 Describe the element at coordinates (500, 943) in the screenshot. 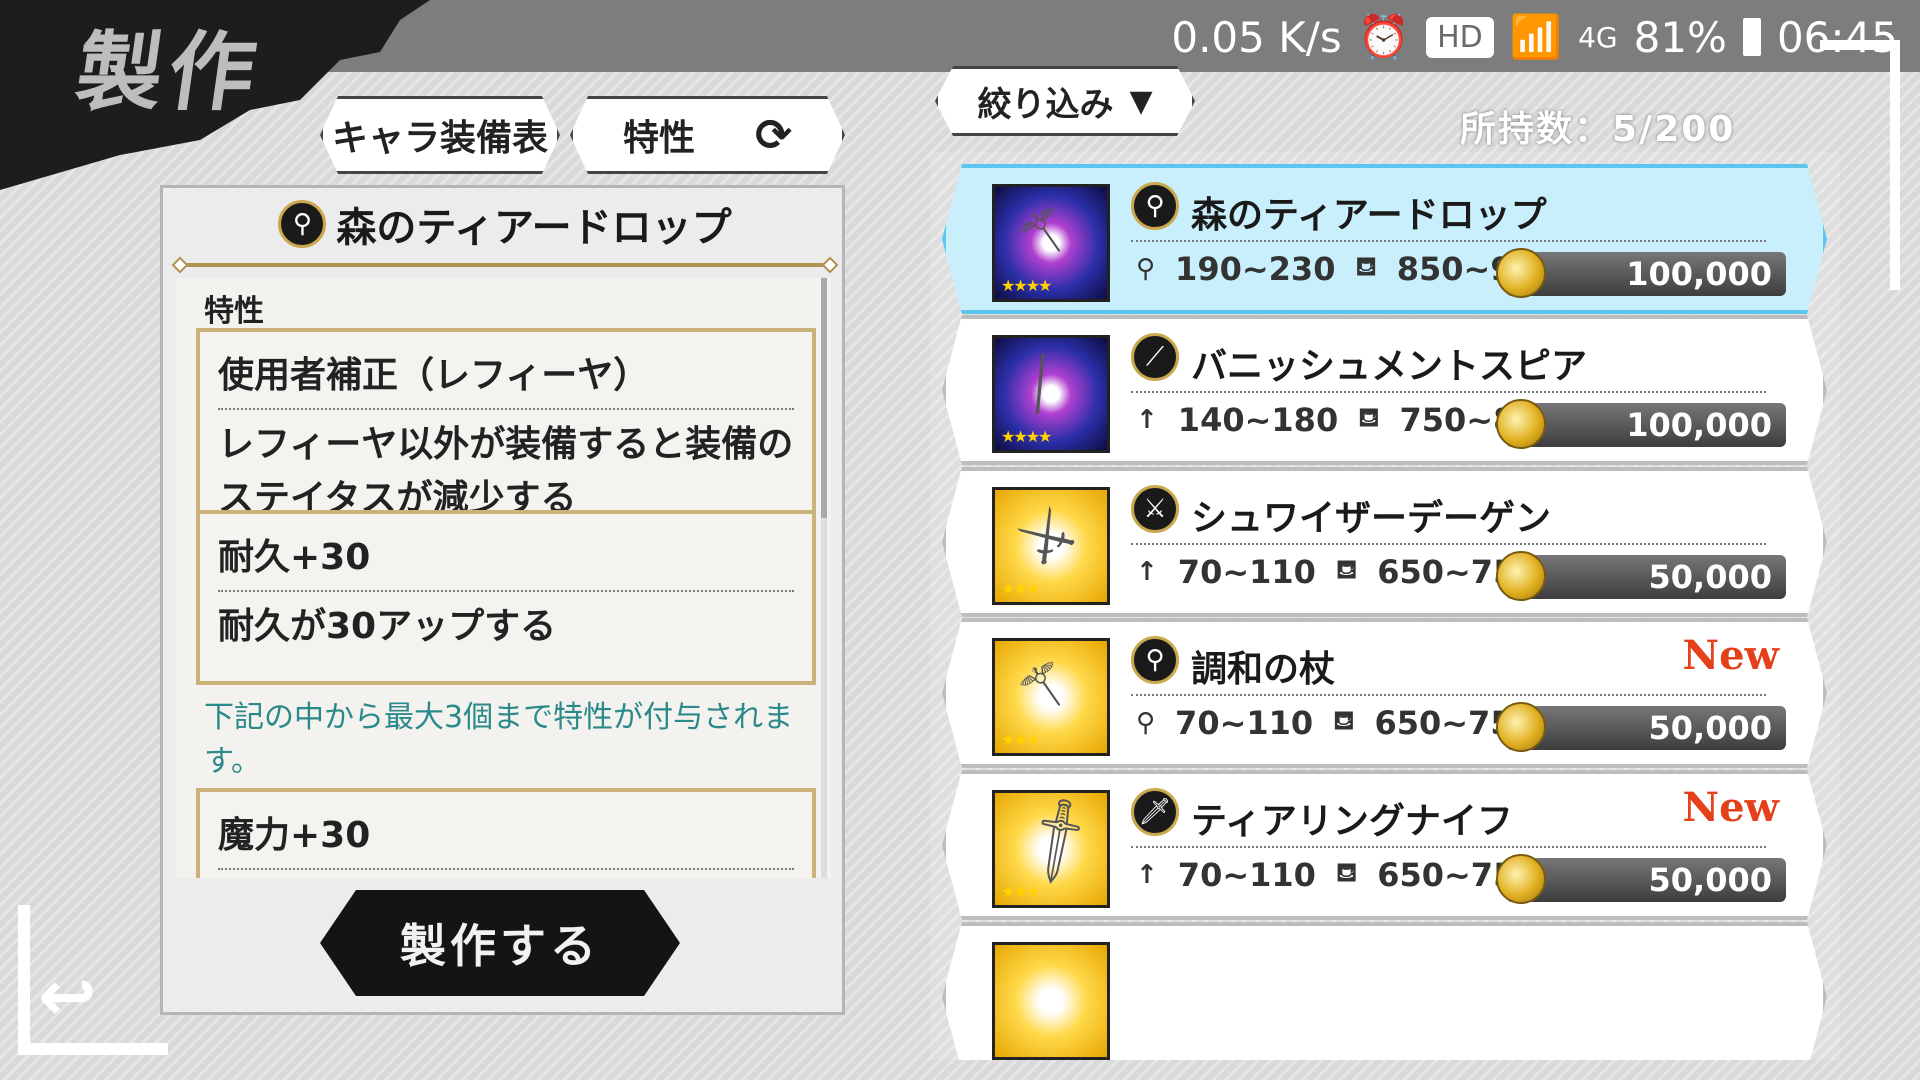

I see `craft-button: 製作する` at that location.